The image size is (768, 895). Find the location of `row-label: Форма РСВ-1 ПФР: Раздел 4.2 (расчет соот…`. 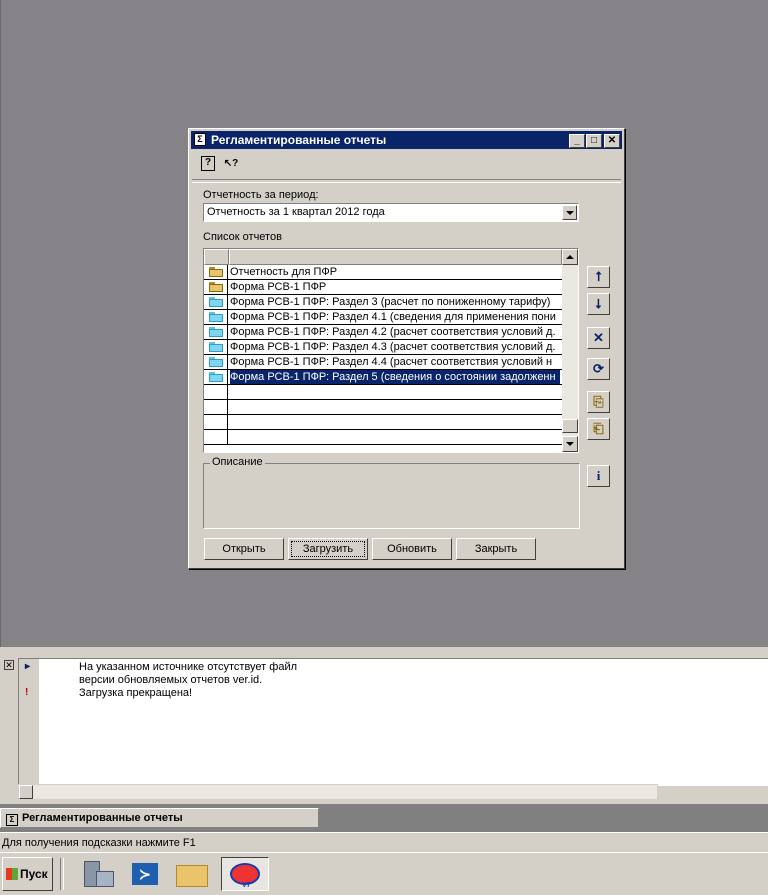

row-label: Форма РСВ-1 ПФР: Раздел 4.2 (расчет соот… is located at coordinates (393, 332).